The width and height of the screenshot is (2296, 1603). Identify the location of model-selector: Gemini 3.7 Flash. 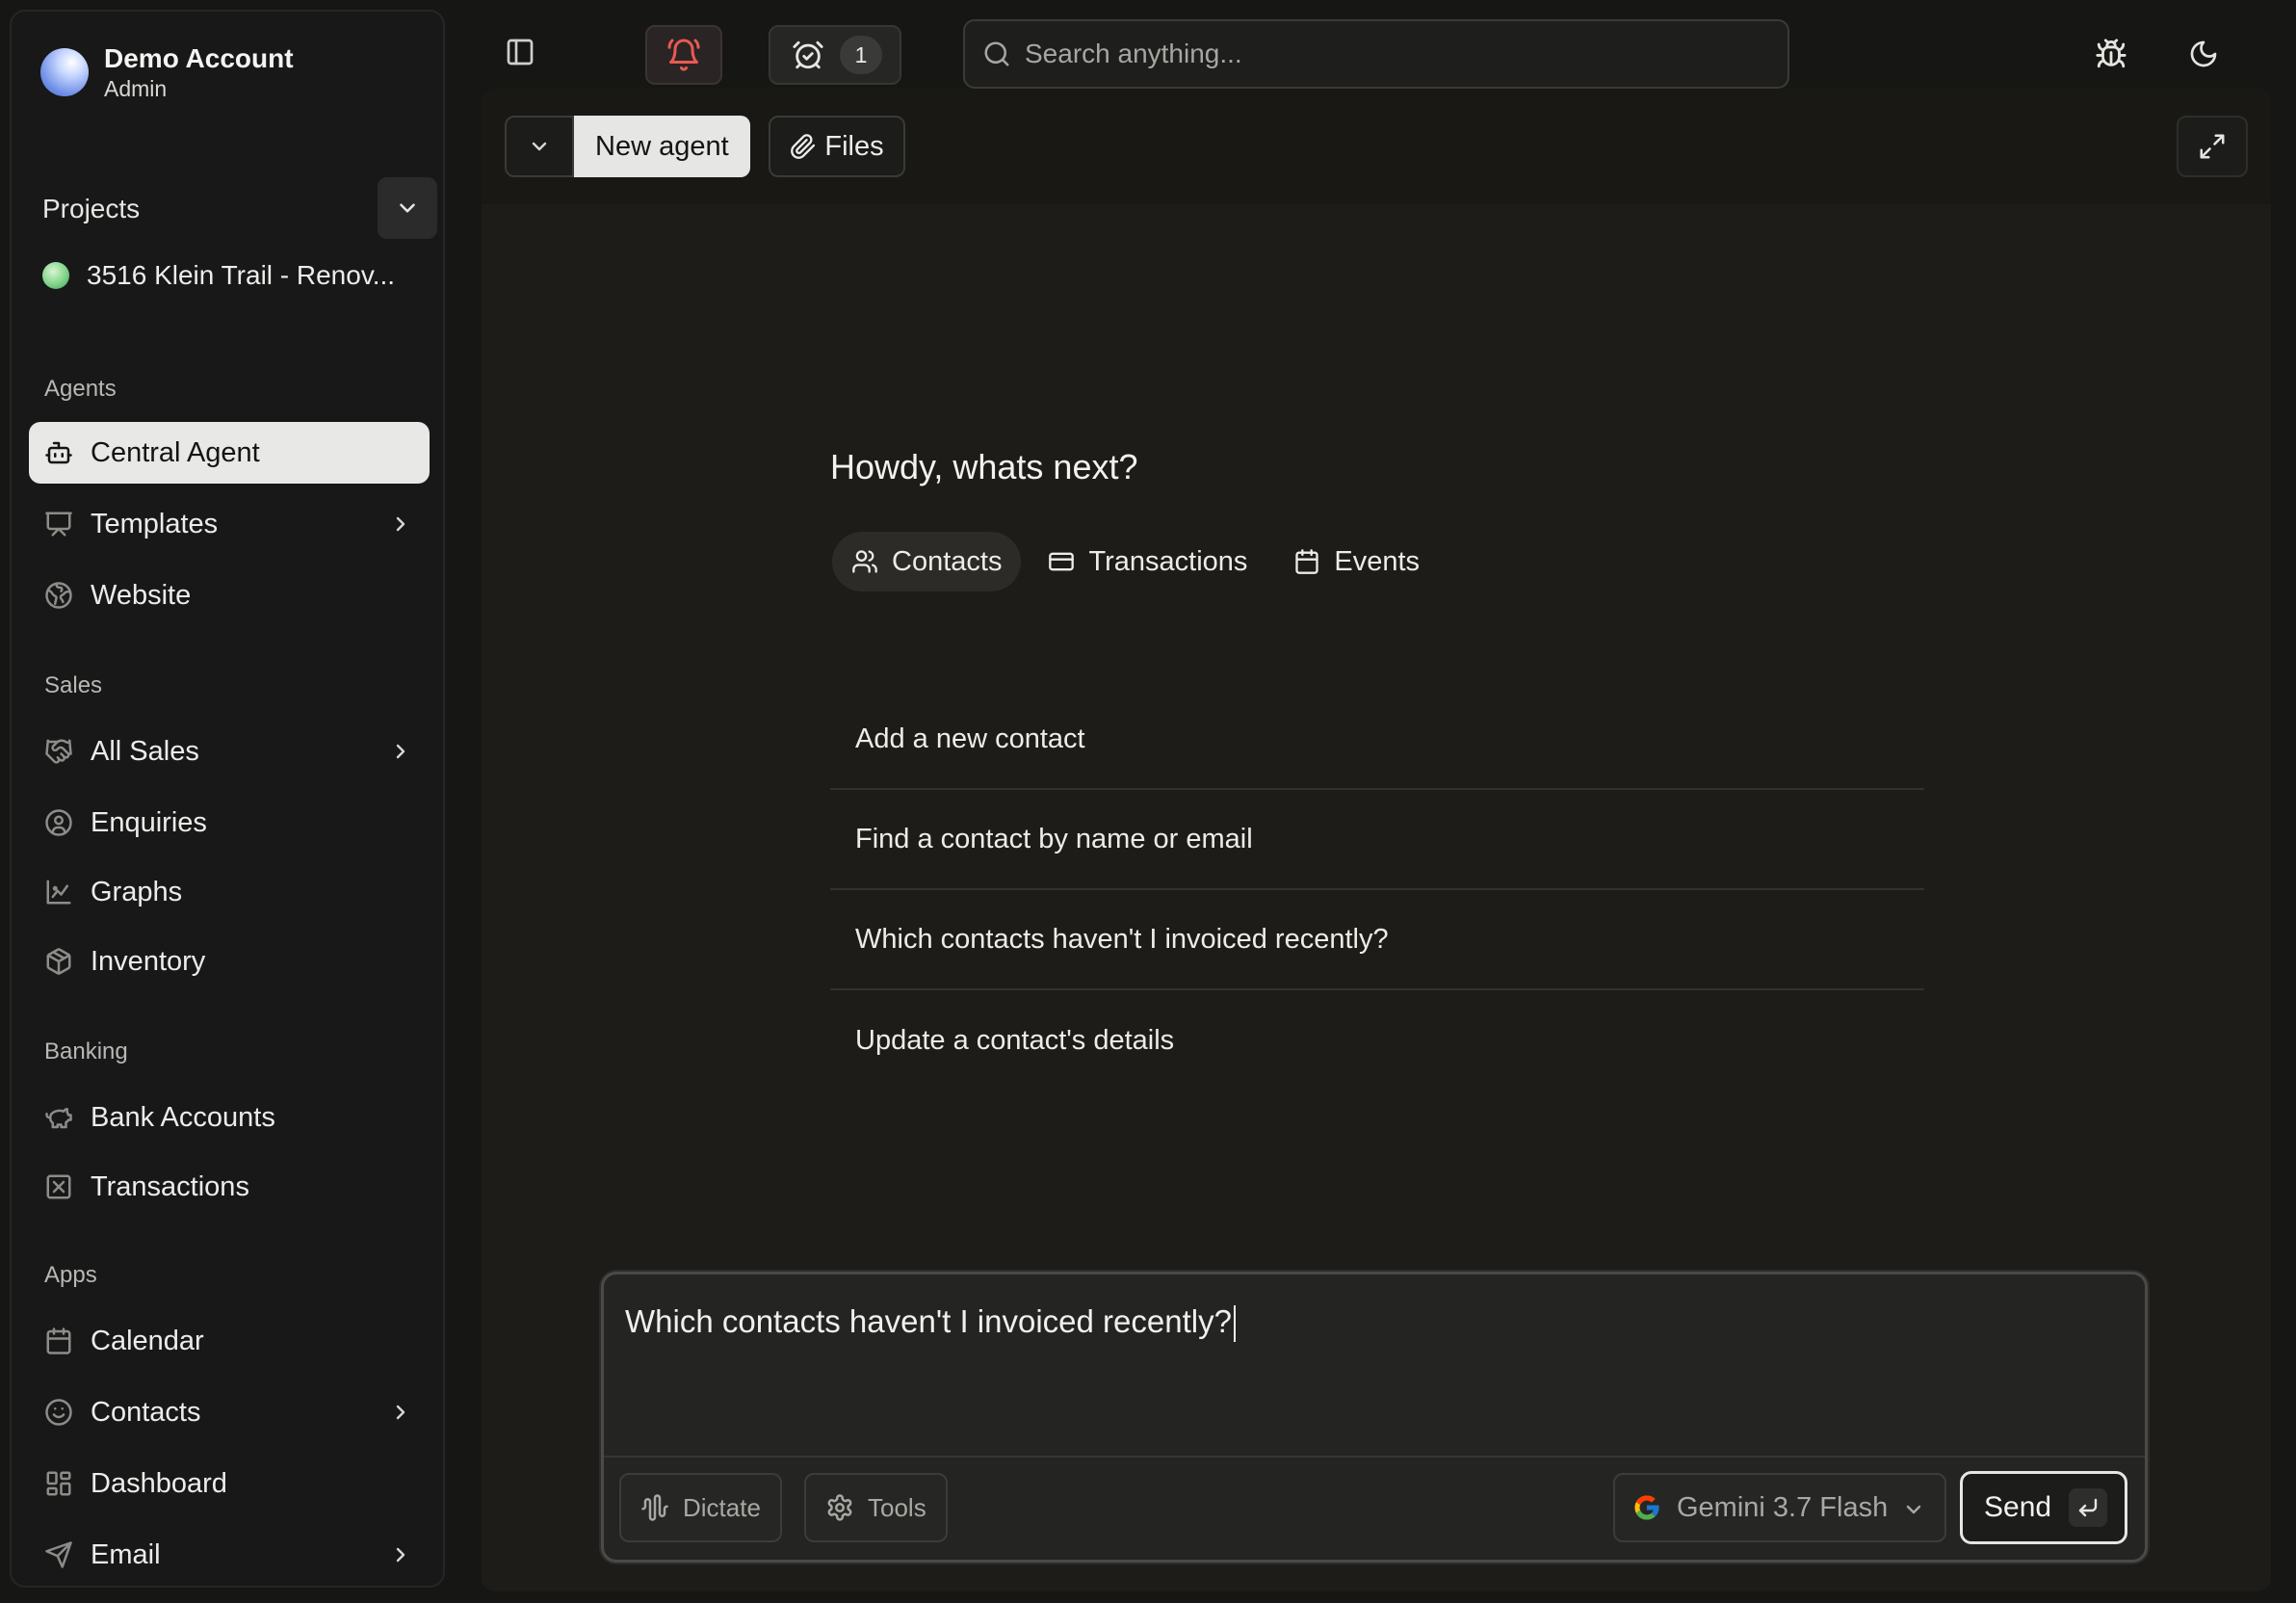
(1779, 1507).